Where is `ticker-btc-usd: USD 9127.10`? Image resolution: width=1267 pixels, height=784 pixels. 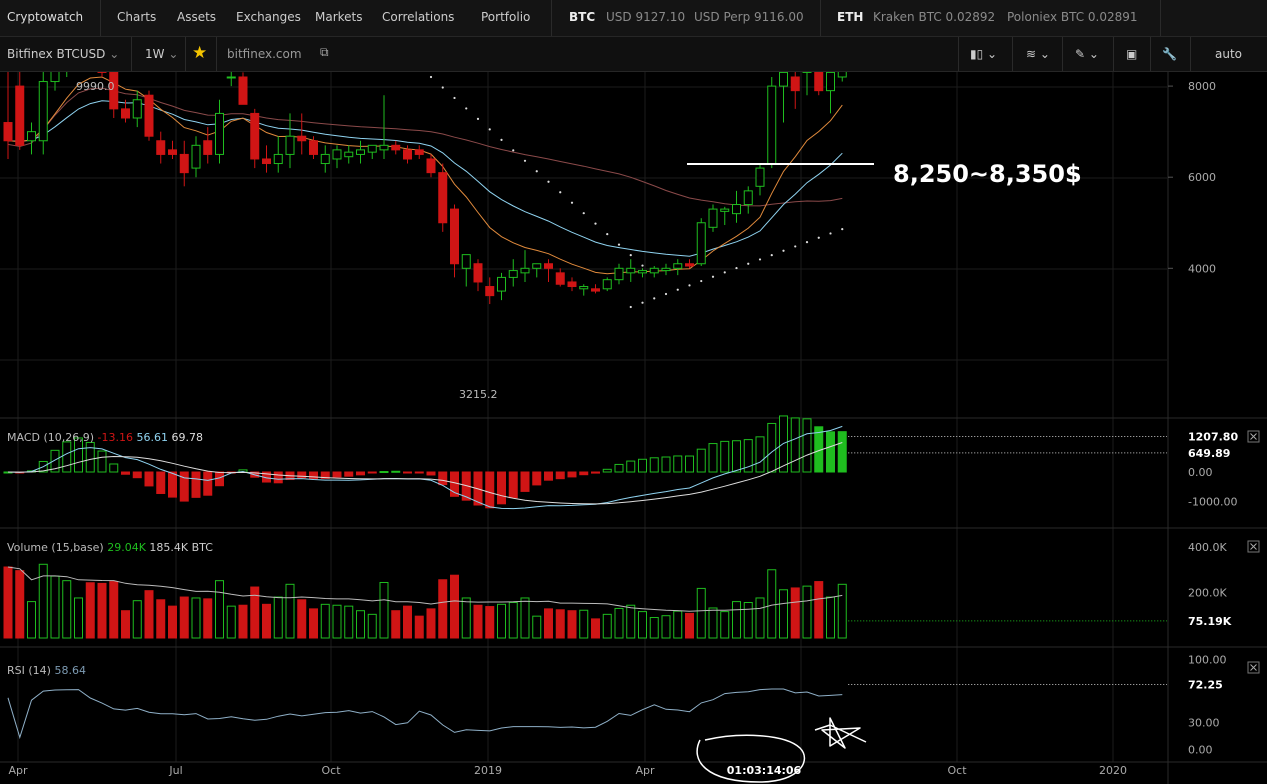
ticker-btc-usd: USD 9127.10 is located at coordinates (645, 17).